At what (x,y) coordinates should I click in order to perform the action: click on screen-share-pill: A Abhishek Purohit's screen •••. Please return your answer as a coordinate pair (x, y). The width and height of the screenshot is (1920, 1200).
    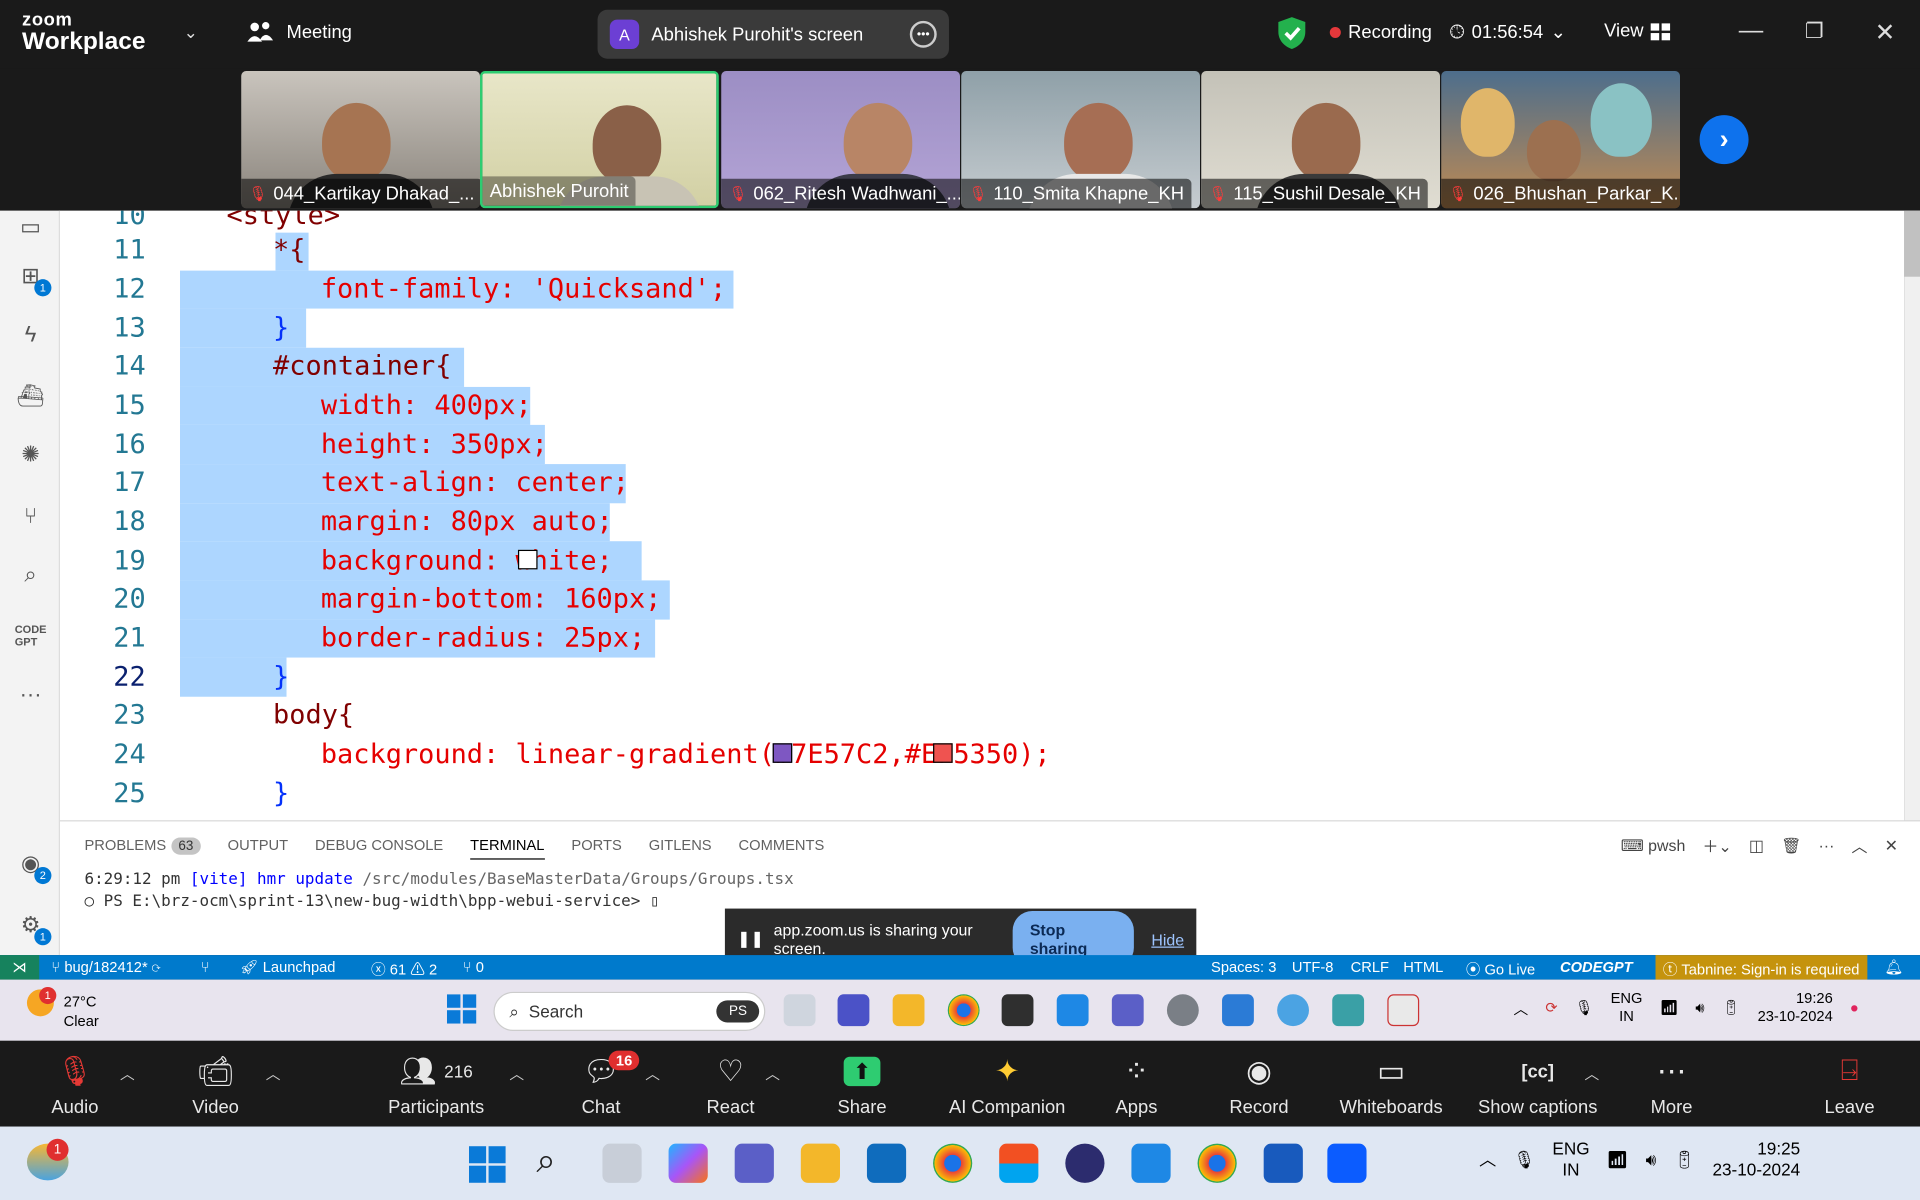
    Looking at the image, I should click on (773, 34).